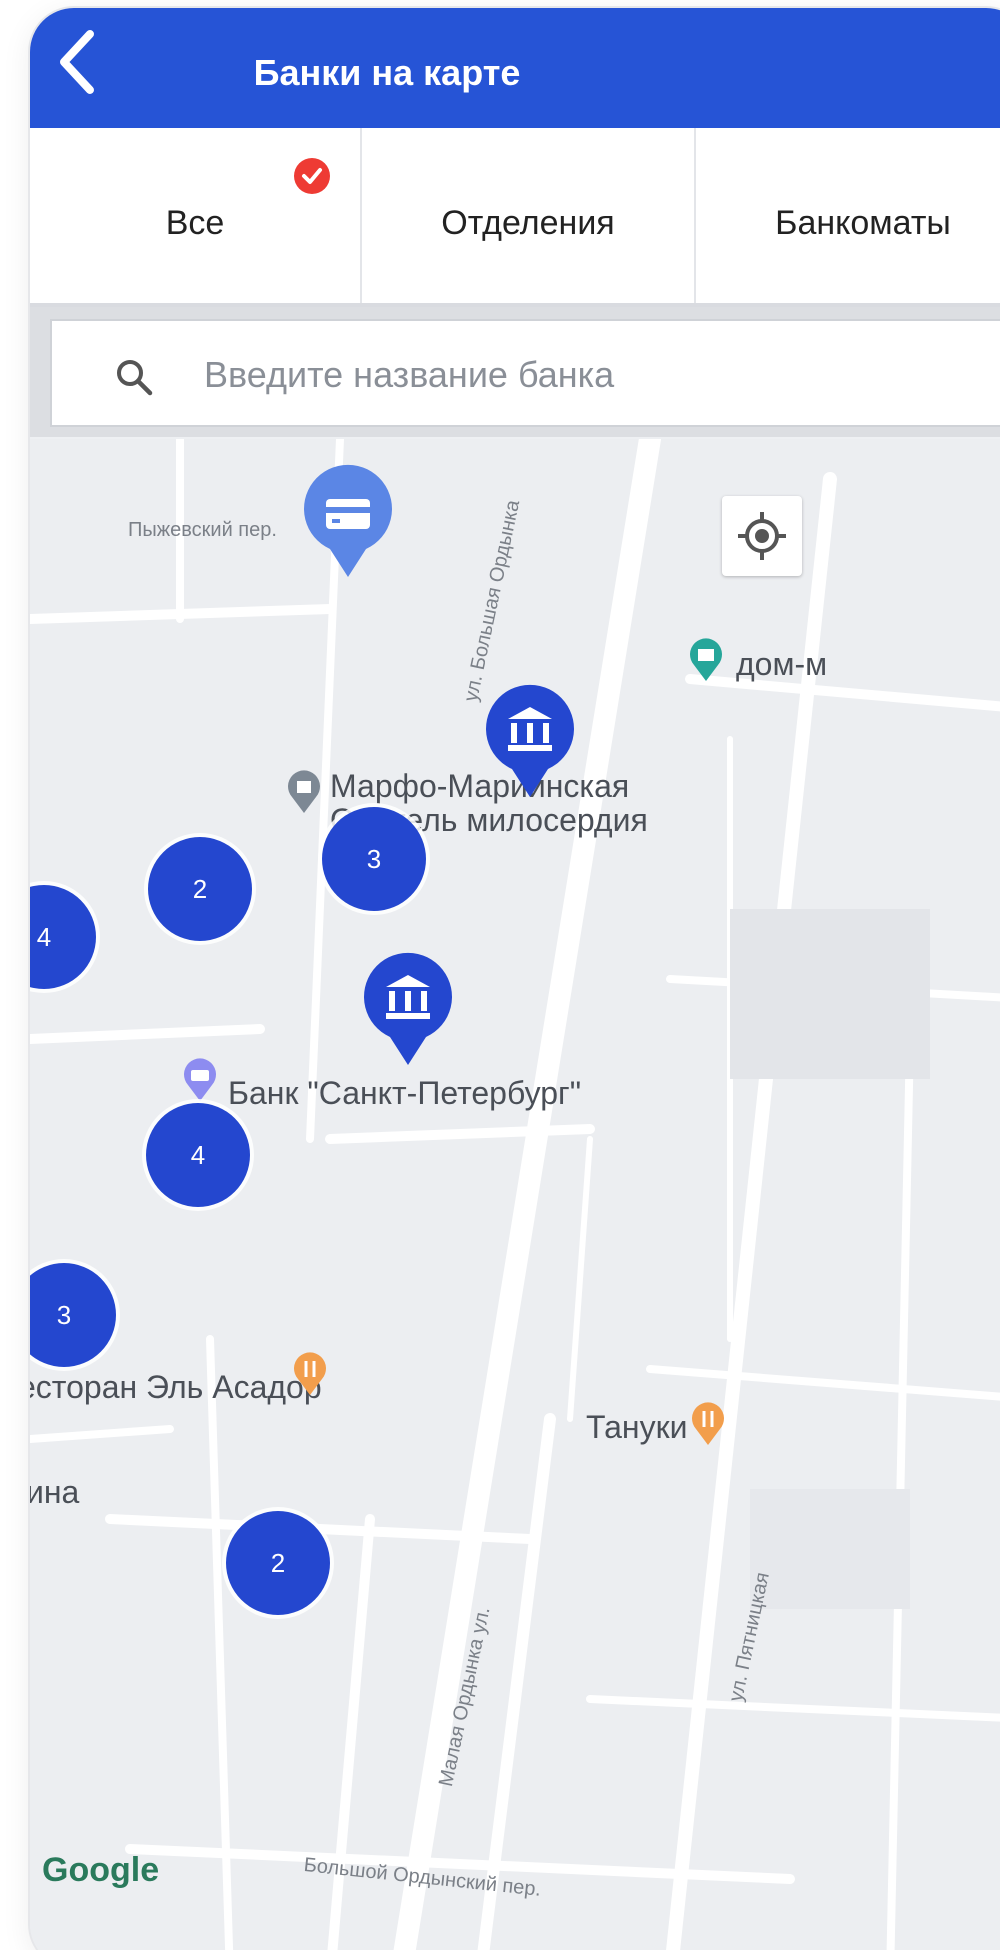 The image size is (1000, 1950). I want to click on crosshair-icon, so click(762, 536).